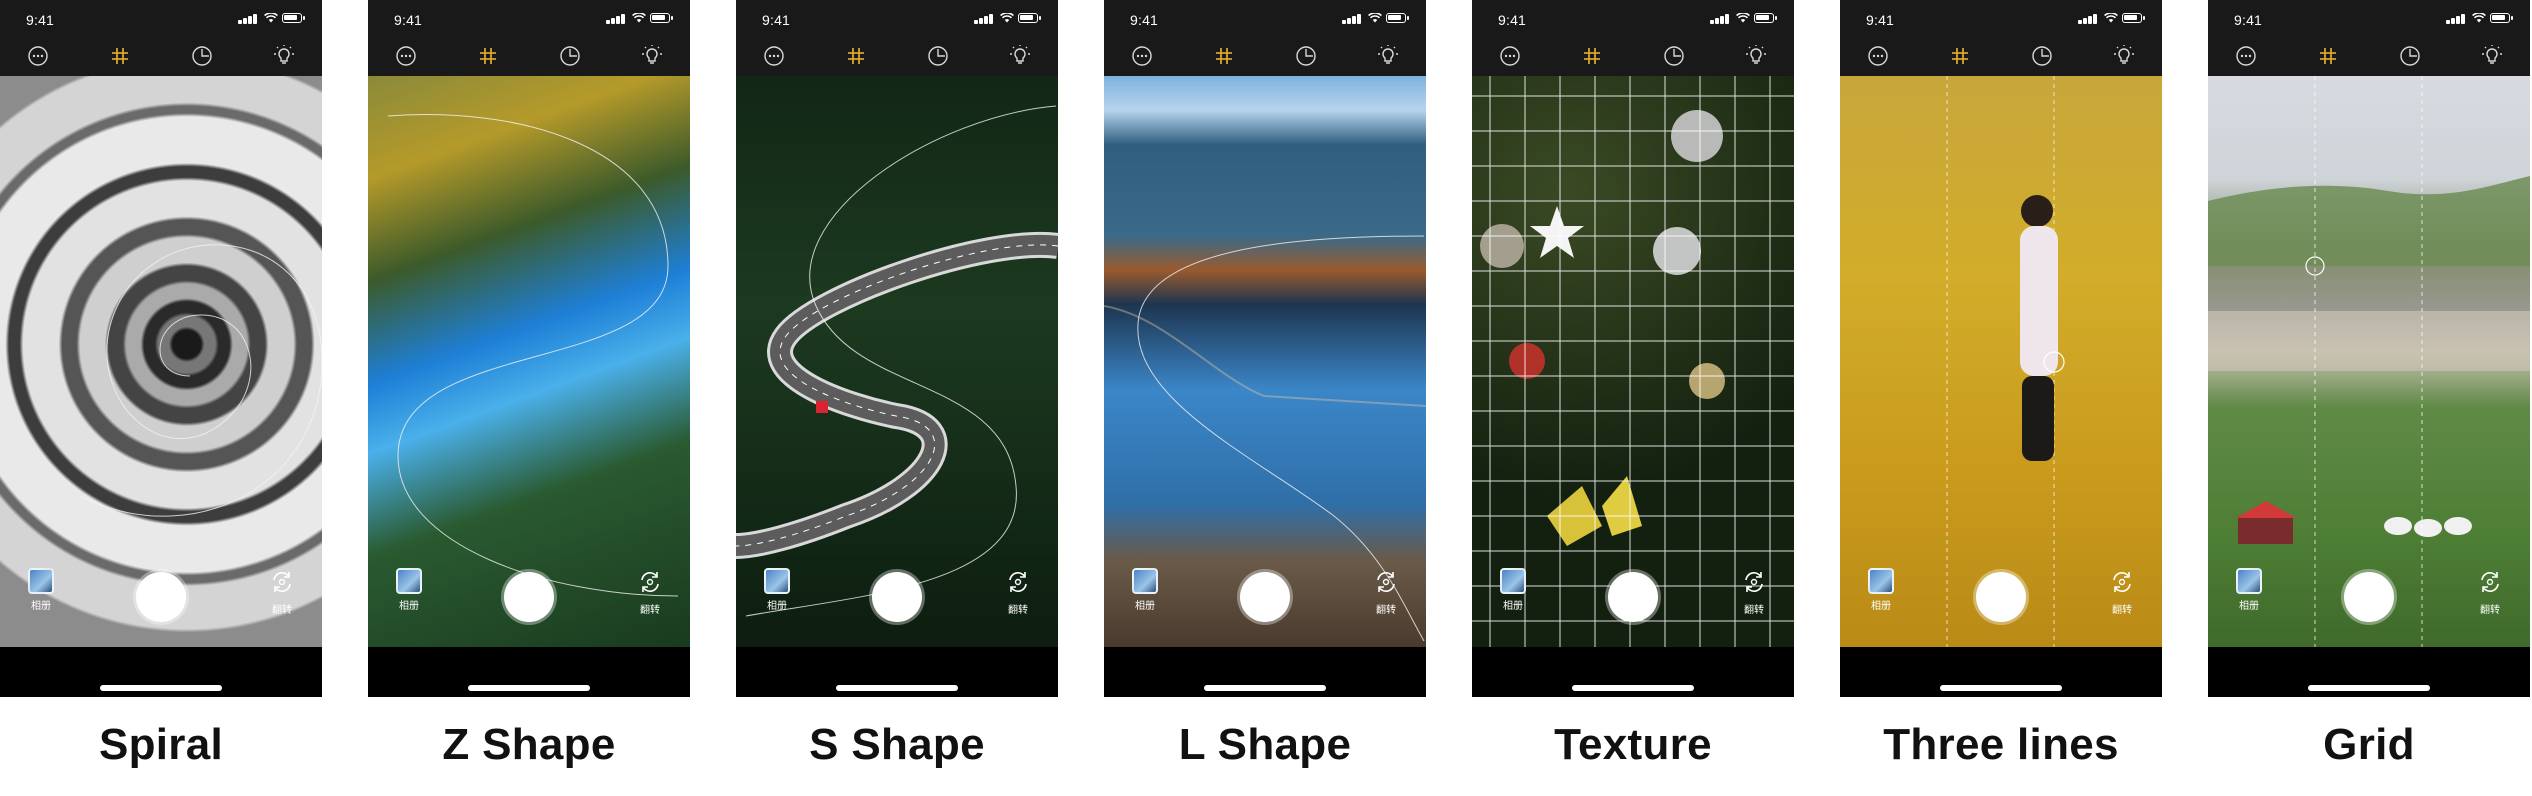 The width and height of the screenshot is (2532, 796). Describe the element at coordinates (161, 744) in the screenshot. I see `caption-label: Spiral` at that location.